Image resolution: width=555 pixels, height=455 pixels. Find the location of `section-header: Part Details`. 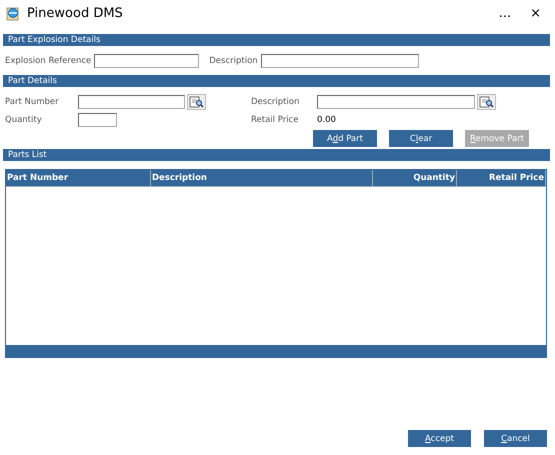

section-header: Part Details is located at coordinates (276, 81).